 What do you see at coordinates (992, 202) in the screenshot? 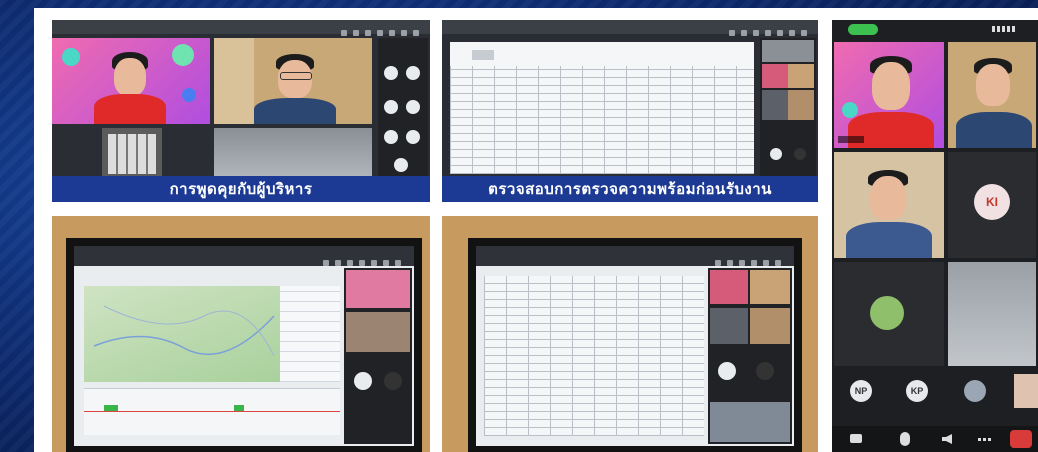
I see `participant-avatar-ki: KI` at bounding box center [992, 202].